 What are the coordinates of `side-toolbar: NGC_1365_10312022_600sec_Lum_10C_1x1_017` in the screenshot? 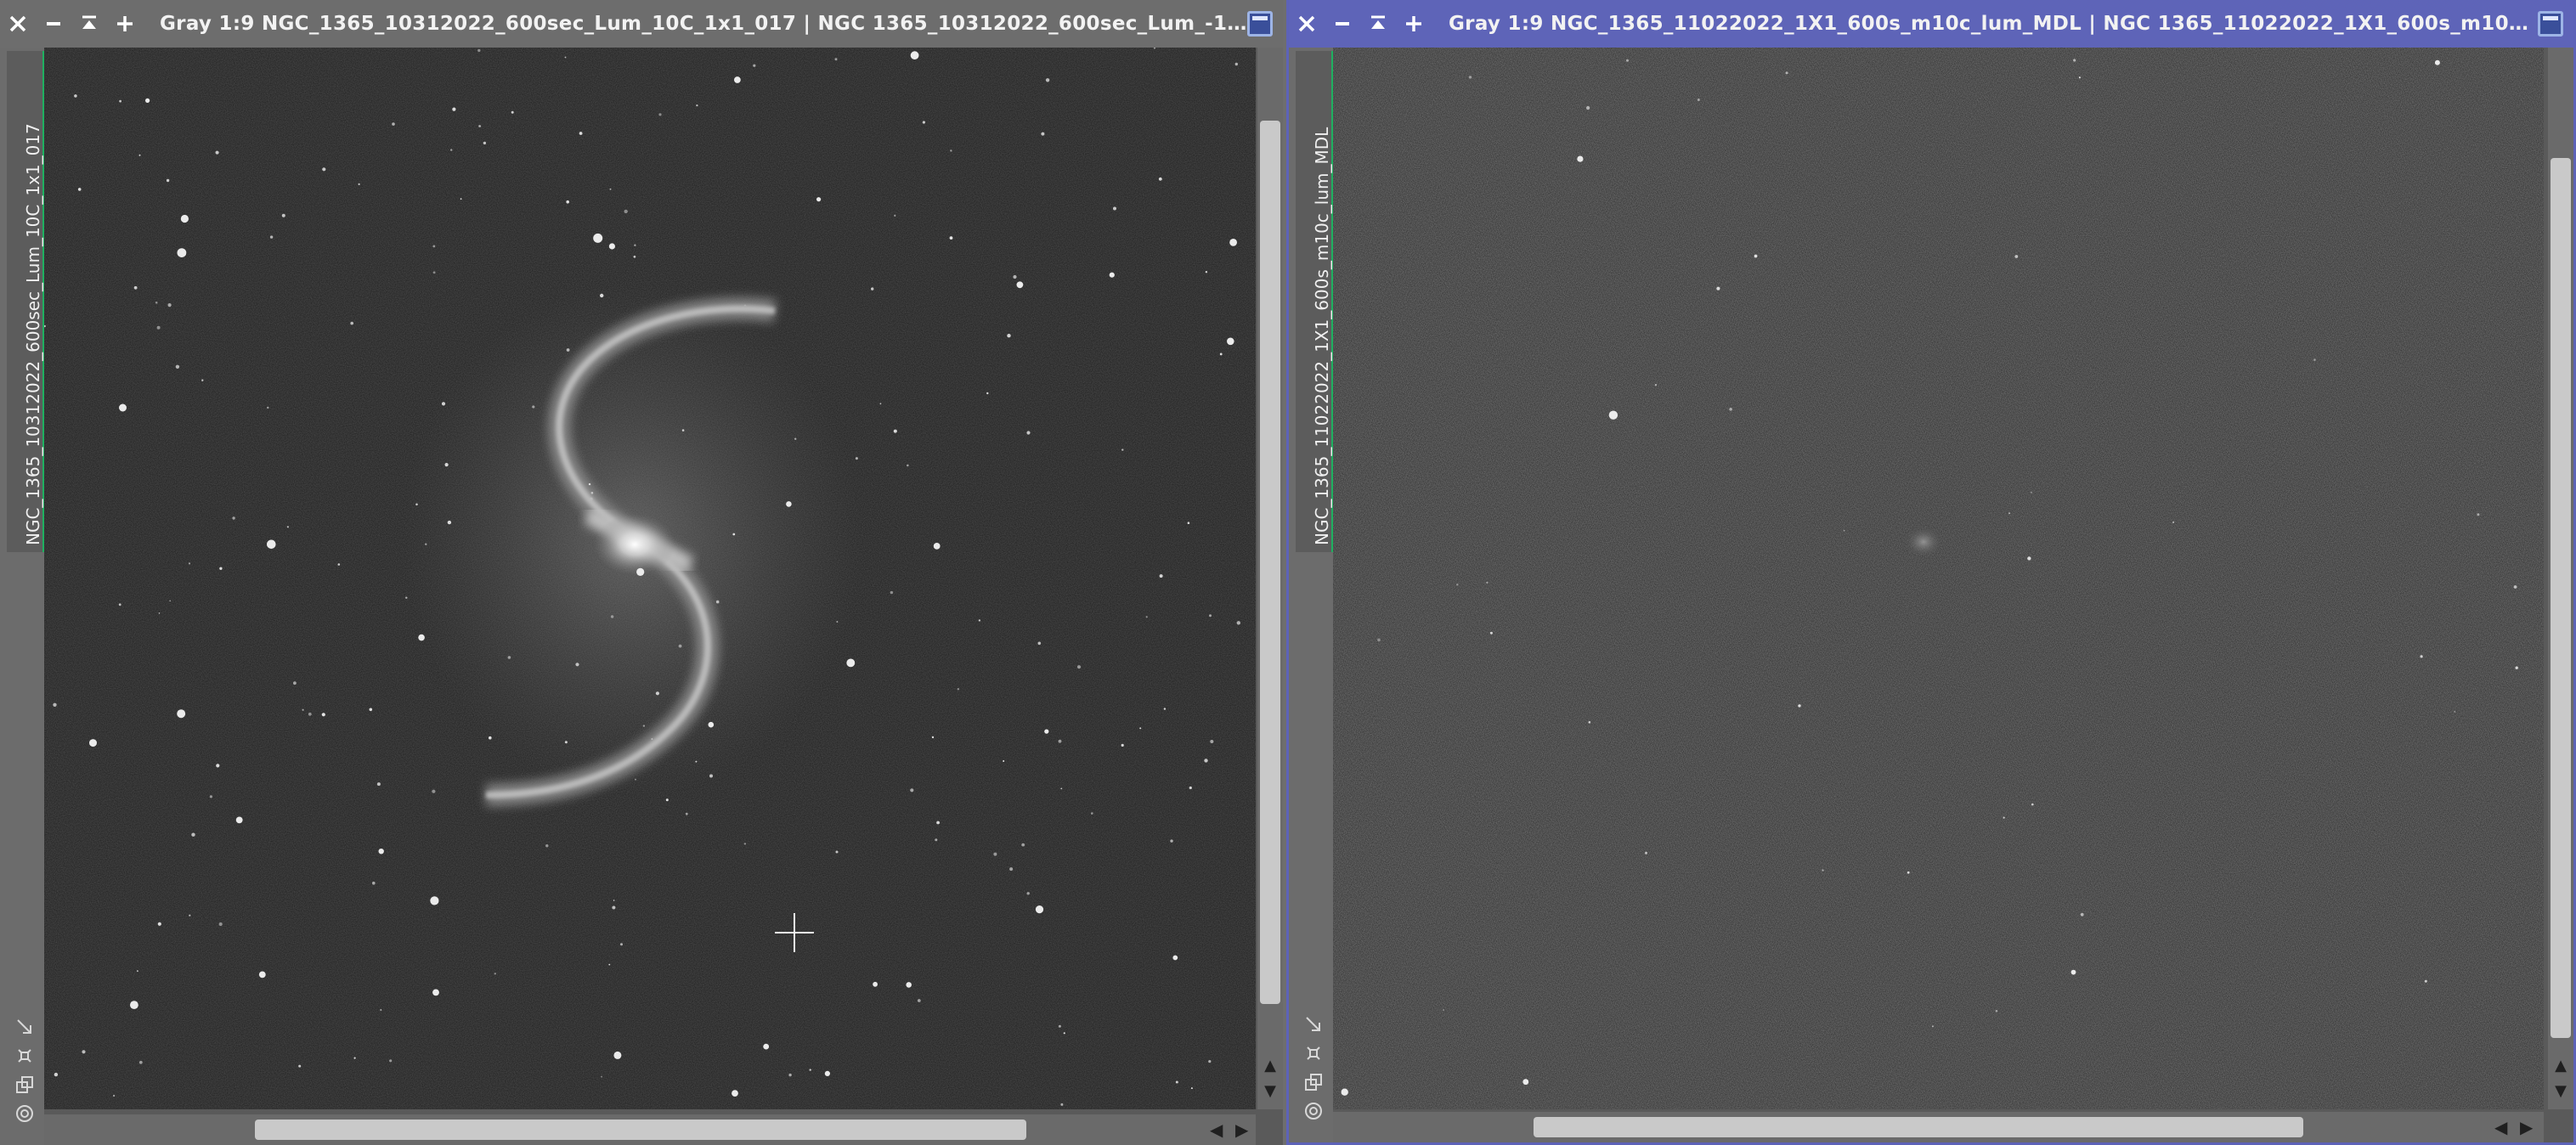 It's located at (23, 596).